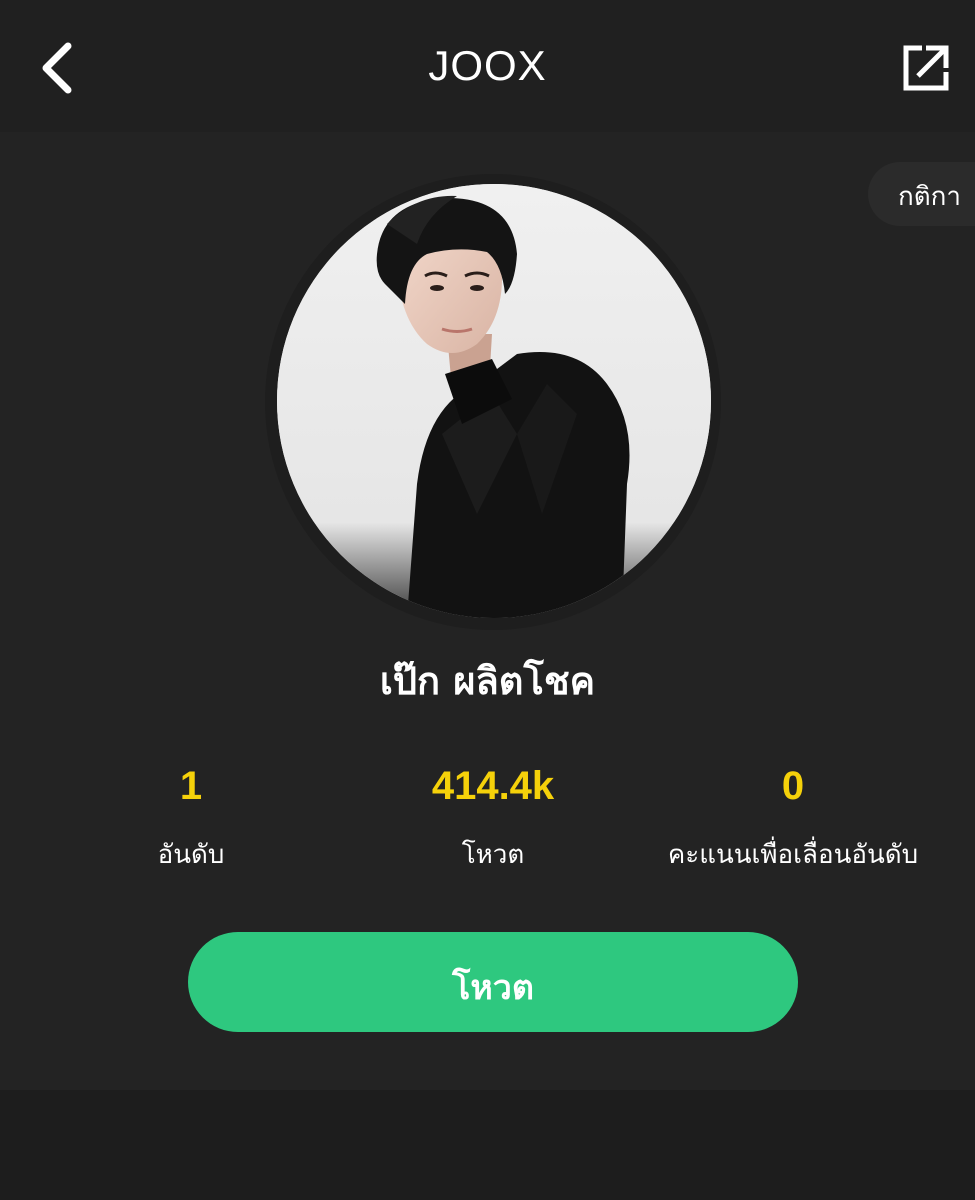  What do you see at coordinates (793, 855) in the screenshot?
I see `points-to-rank-up-label: คะแนนเพื่อเลื่อนอันดับ` at bounding box center [793, 855].